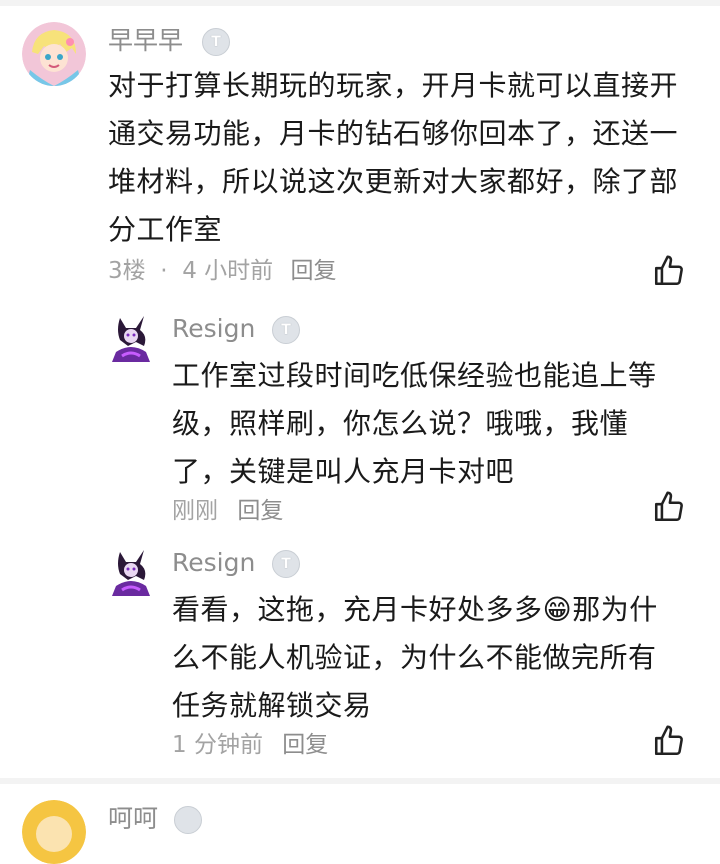  Describe the element at coordinates (228, 271) in the screenshot. I see `comment-time: 4 小时前` at that location.